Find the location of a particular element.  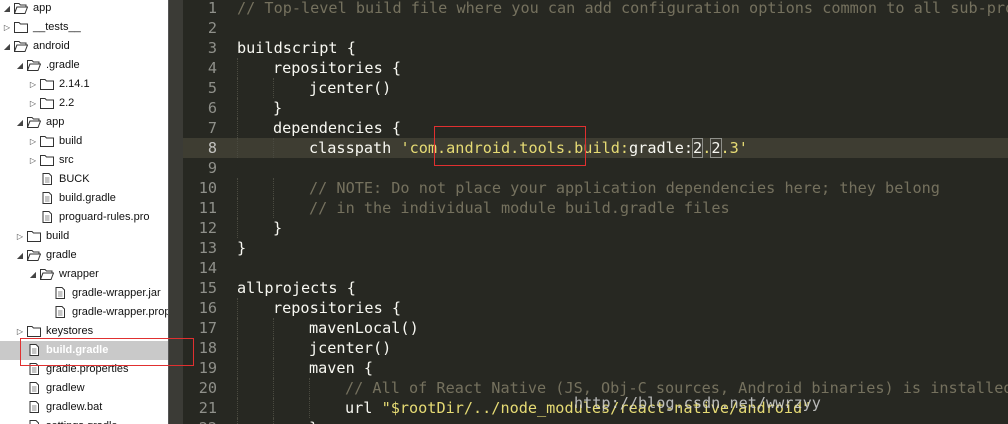

line-number: 9 is located at coordinates (212, 168).